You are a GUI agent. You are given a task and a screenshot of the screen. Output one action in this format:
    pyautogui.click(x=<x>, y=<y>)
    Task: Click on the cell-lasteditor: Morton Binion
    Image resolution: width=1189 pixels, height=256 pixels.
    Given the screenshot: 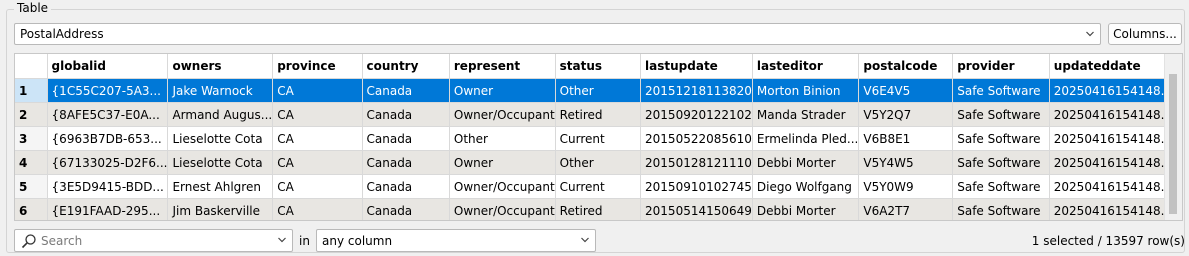 What is the action you would take?
    pyautogui.click(x=806, y=90)
    